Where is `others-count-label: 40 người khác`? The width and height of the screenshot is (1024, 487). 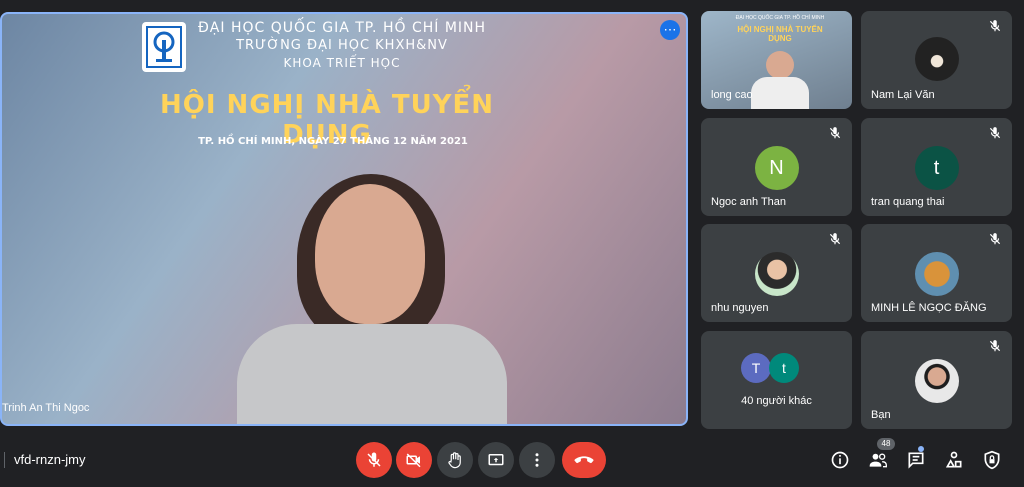
others-count-label: 40 người khác is located at coordinates (776, 401).